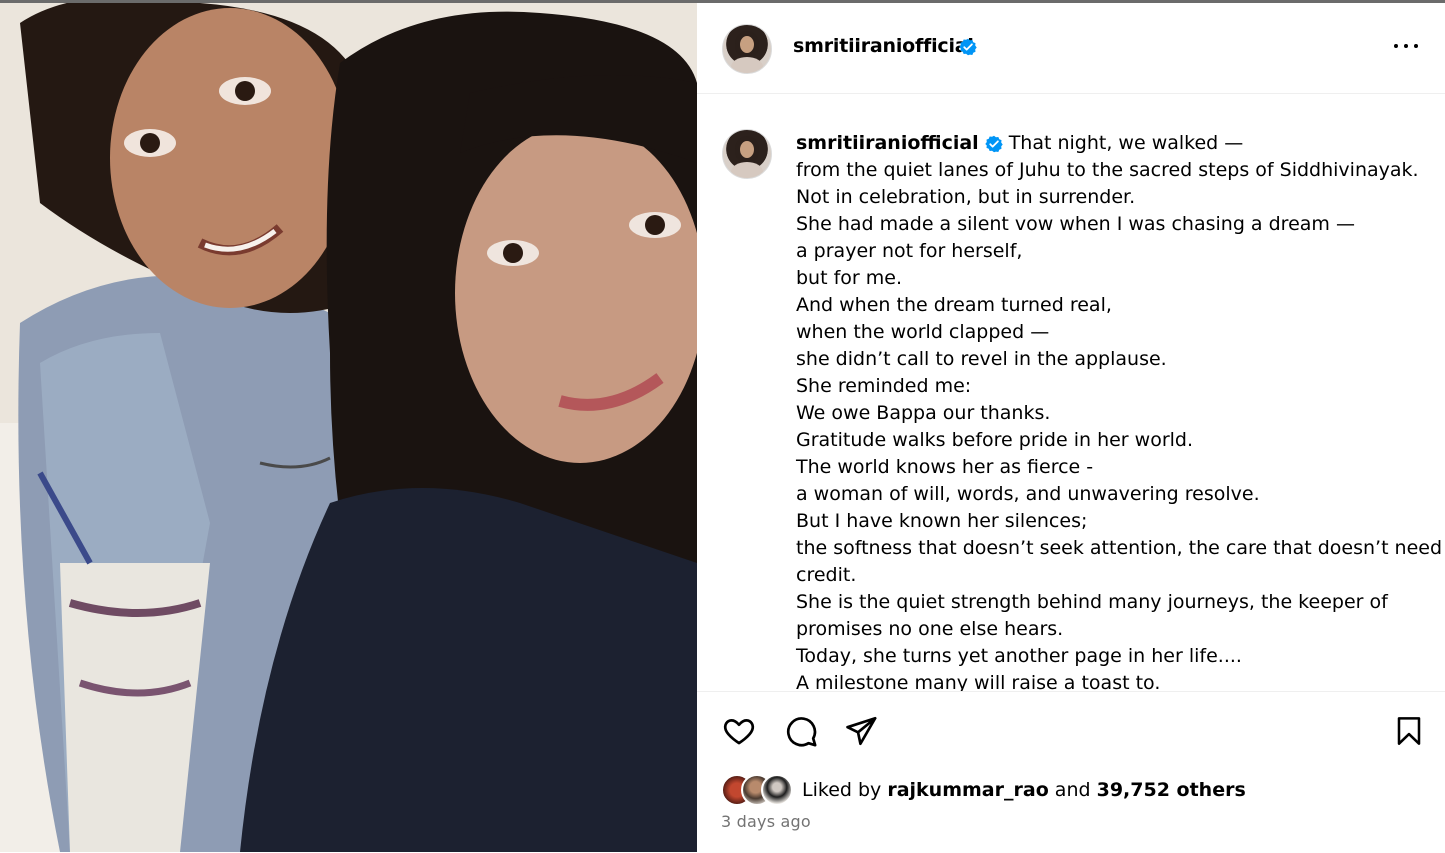 Image resolution: width=1445 pixels, height=853 pixels. I want to click on heart-icon, so click(739, 731).